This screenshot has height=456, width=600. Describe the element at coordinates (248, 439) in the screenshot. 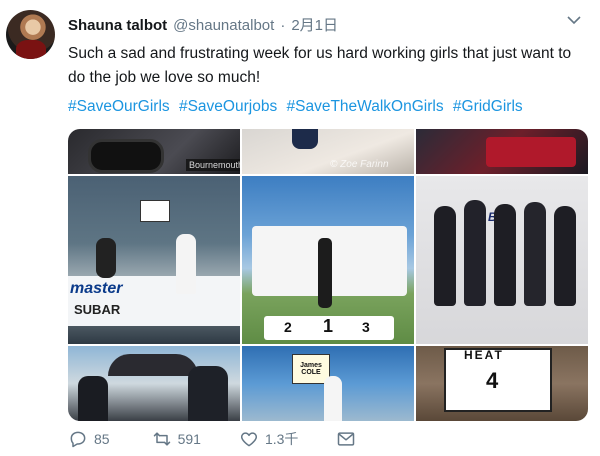

I see `heart-icon` at that location.